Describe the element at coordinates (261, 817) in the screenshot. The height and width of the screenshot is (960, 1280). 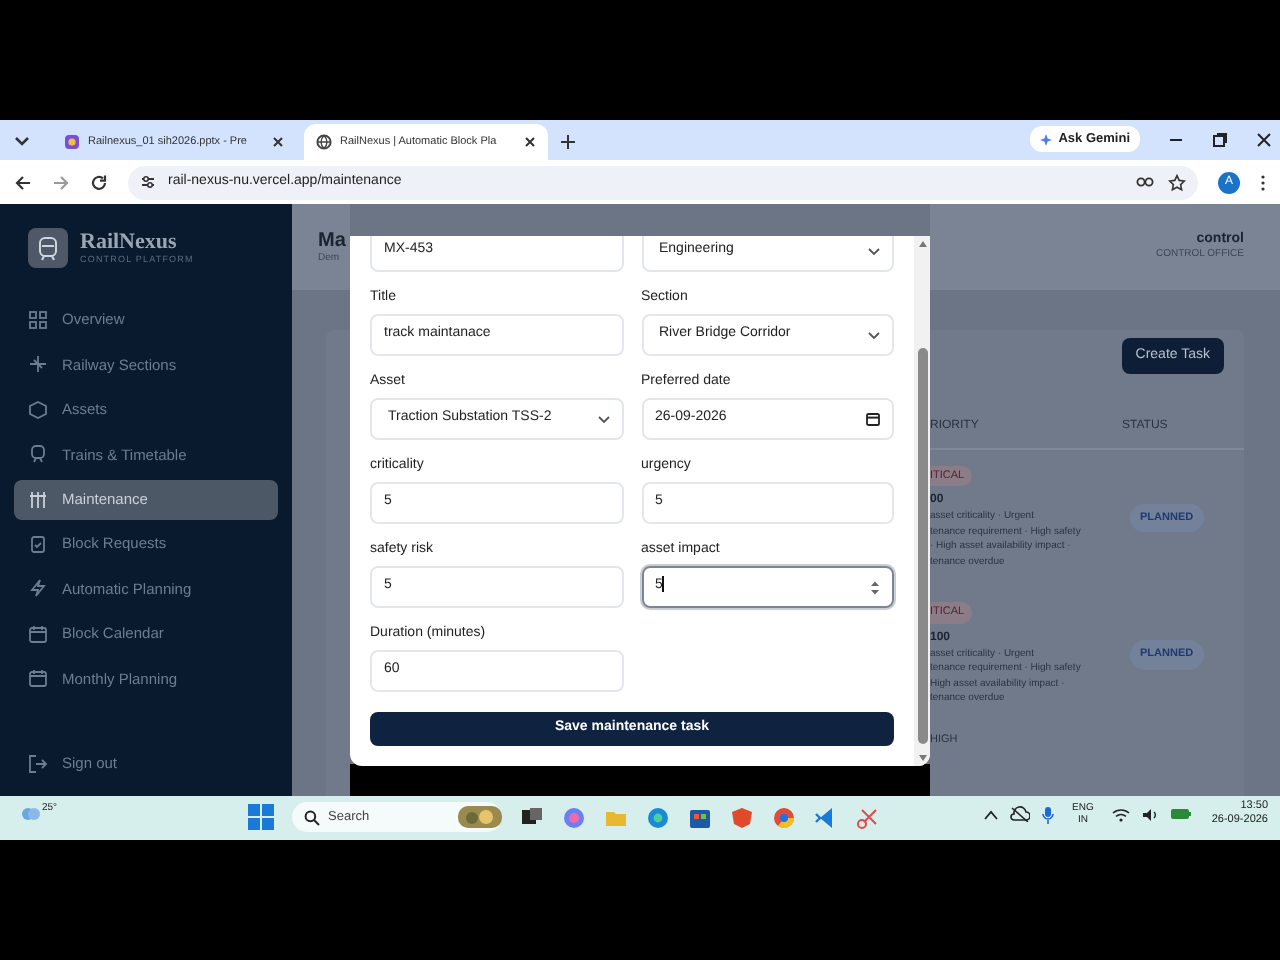
I see `windows-logo-icon` at that location.